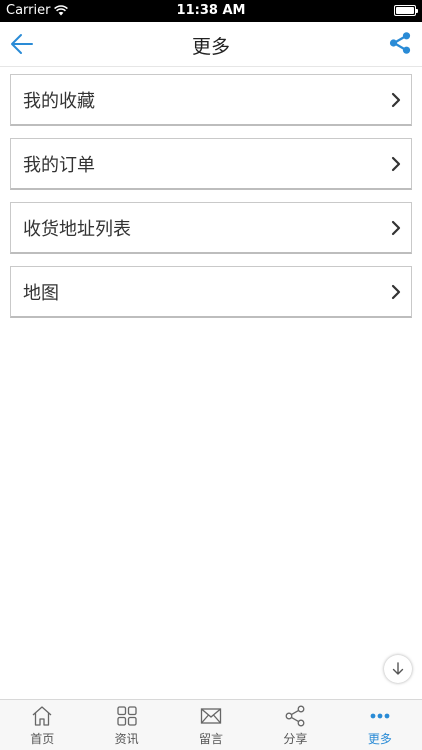 Image resolution: width=422 pixels, height=750 pixels. What do you see at coordinates (41, 293) in the screenshot?
I see `menu-item-label: 地图` at bounding box center [41, 293].